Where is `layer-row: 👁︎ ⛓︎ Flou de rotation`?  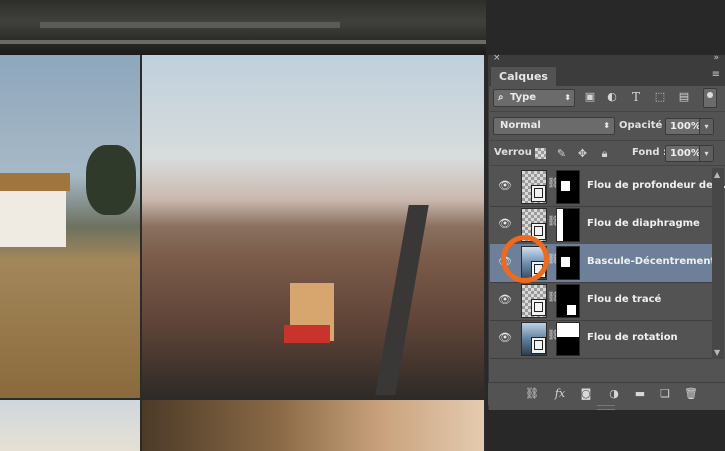 layer-row: 👁︎ ⛓︎ Flou de rotation is located at coordinates (601, 339).